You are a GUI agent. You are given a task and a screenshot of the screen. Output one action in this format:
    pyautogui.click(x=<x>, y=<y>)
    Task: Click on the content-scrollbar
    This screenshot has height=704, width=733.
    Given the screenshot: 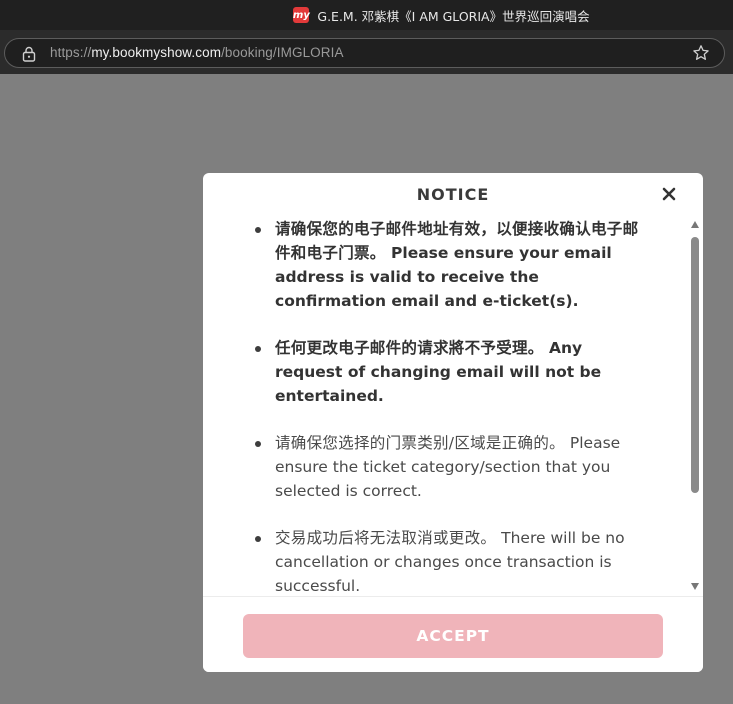 What is the action you would take?
    pyautogui.click(x=695, y=407)
    